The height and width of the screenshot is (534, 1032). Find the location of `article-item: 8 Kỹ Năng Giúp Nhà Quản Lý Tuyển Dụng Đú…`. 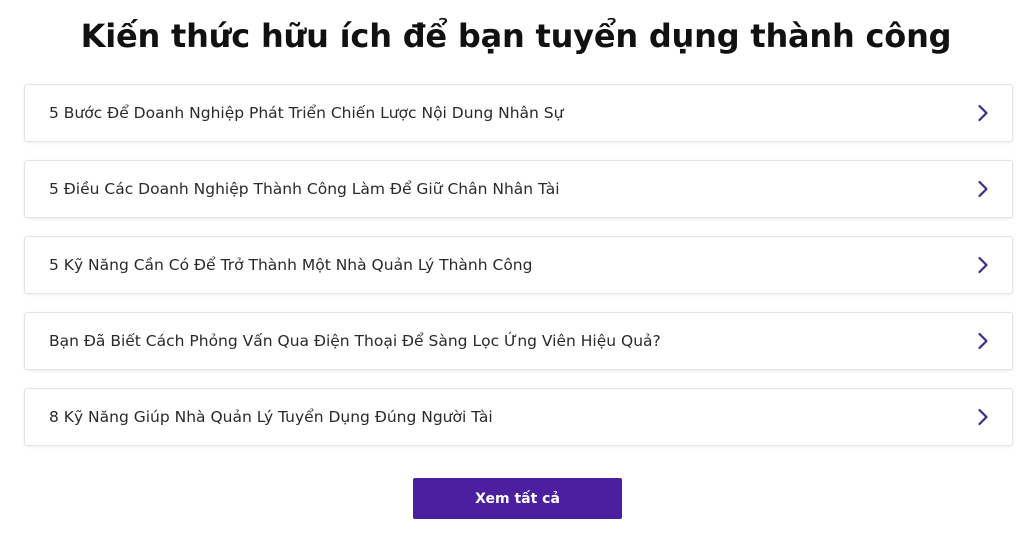

article-item: 8 Kỹ Năng Giúp Nhà Quản Lý Tuyển Dụng Đú… is located at coordinates (518, 417).